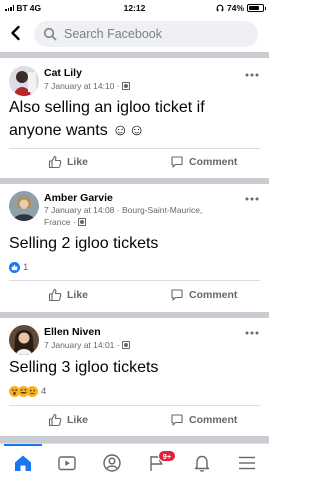 The height and width of the screenshot is (480, 320). What do you see at coordinates (134, 8) in the screenshot?
I see `status-bar: BT 4G 12:12 74%` at bounding box center [134, 8].